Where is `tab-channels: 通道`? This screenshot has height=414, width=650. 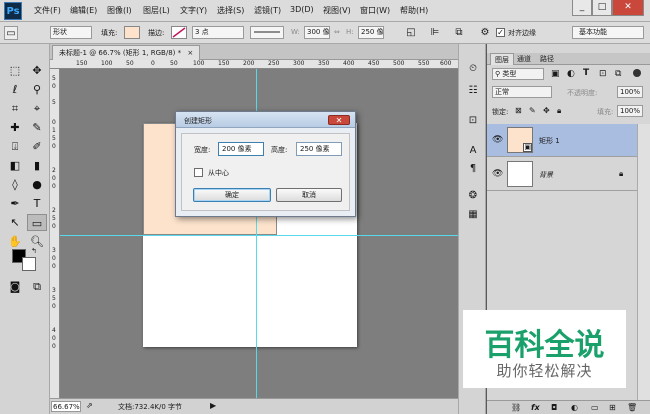
tab-channels: 通道 is located at coordinates (524, 59).